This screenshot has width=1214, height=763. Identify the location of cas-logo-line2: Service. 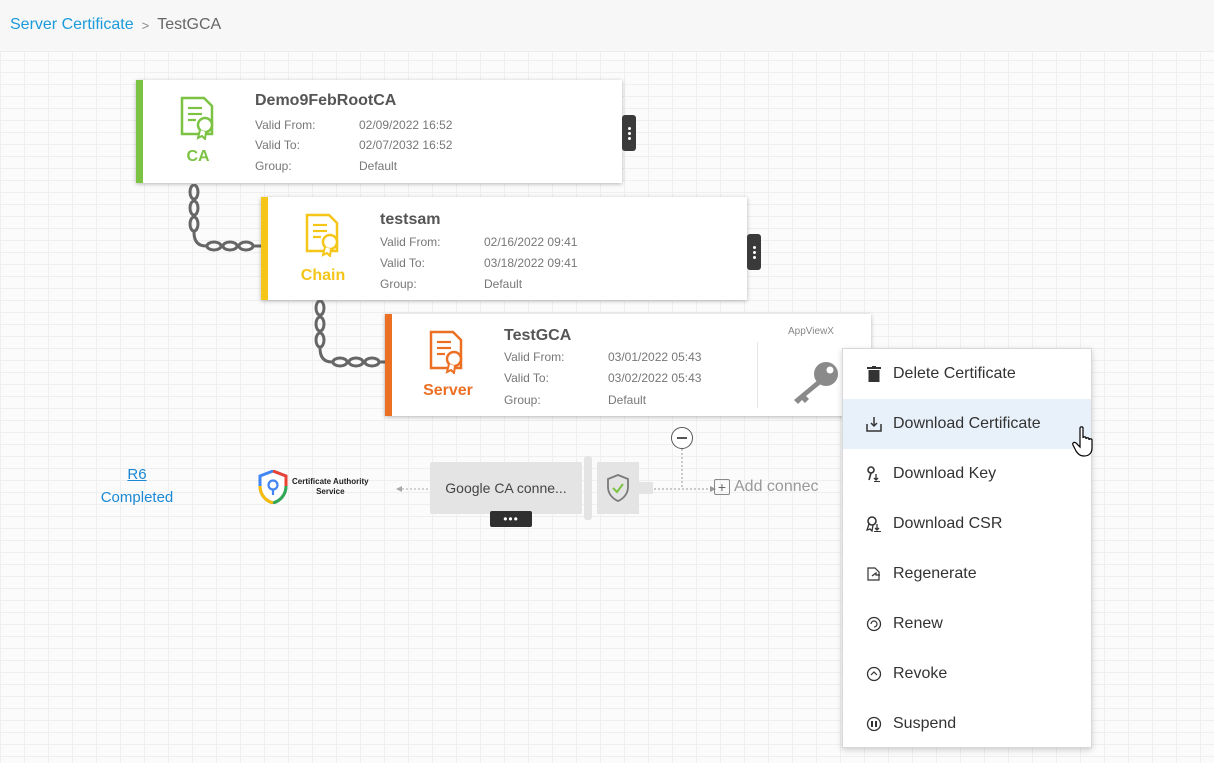
(330, 491).